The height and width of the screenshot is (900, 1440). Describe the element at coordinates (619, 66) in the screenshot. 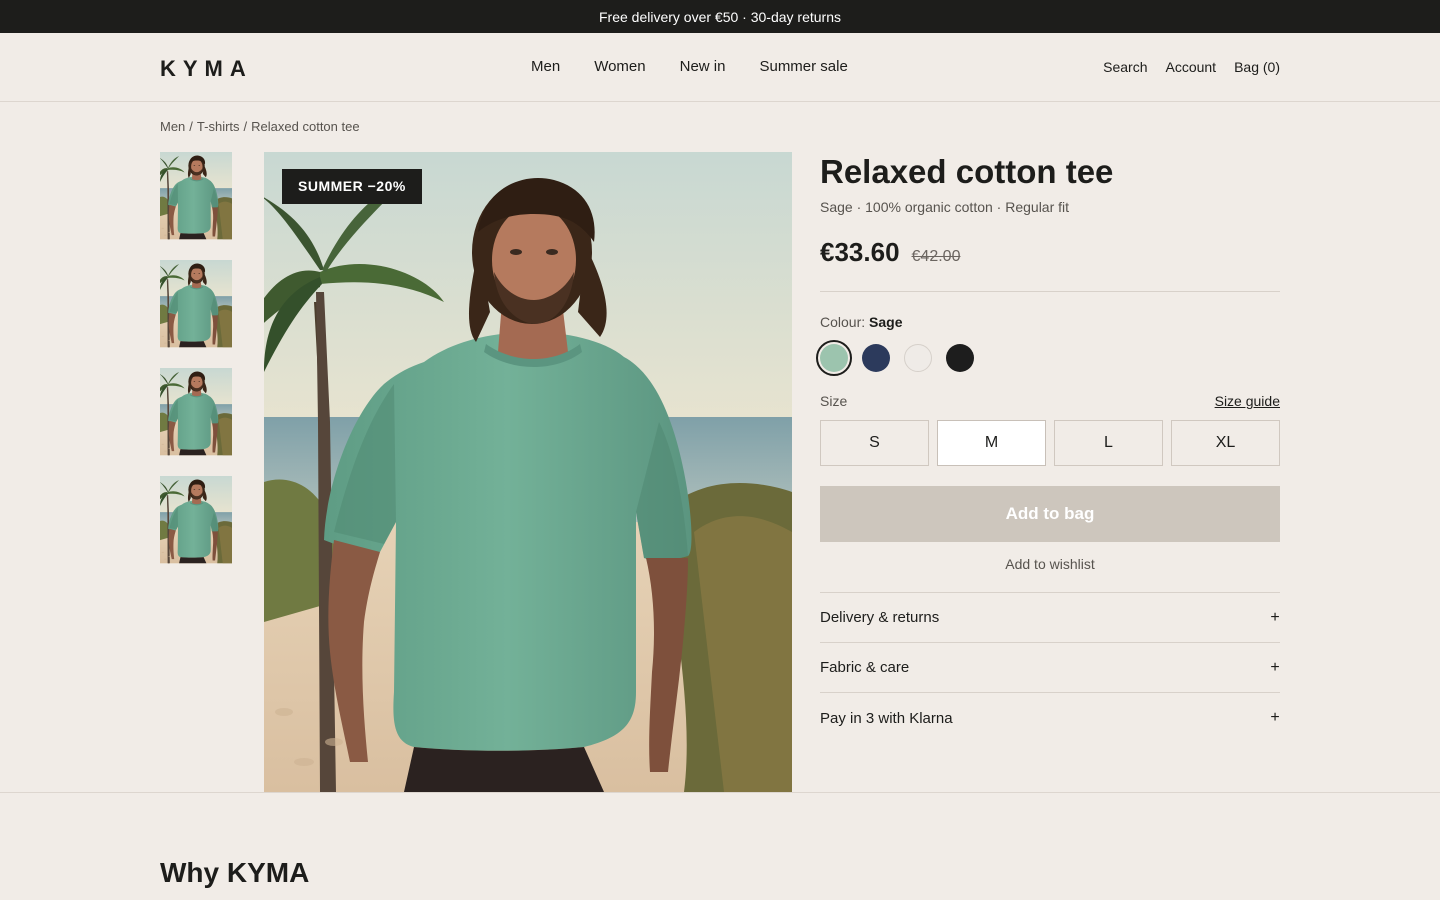

I see `nav-women: Women` at that location.